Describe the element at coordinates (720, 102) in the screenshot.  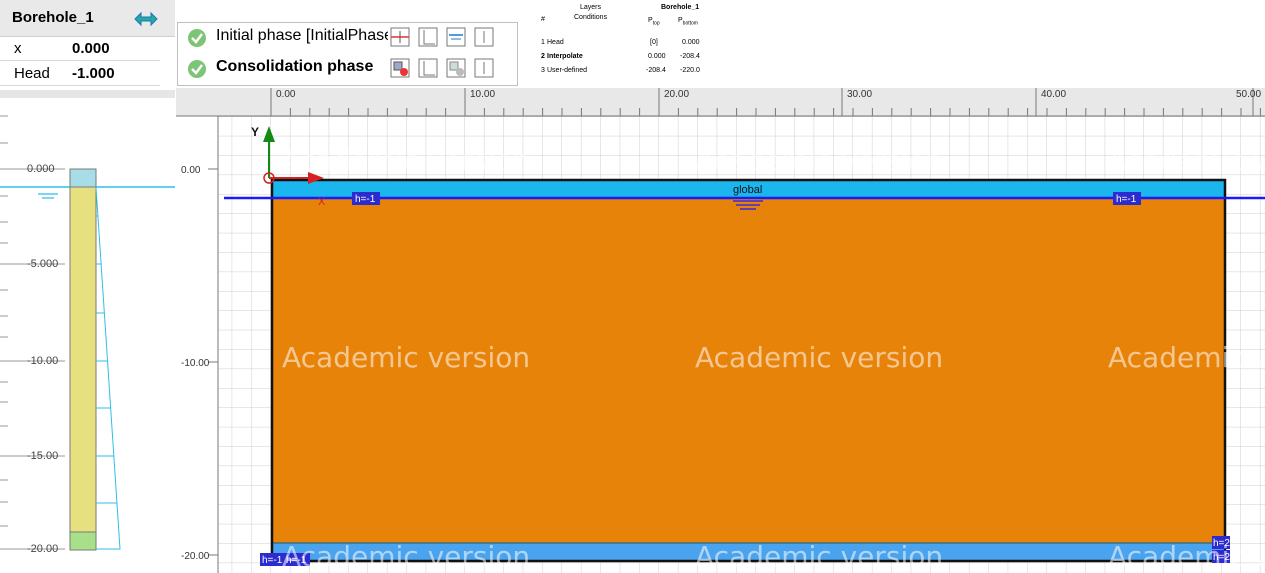
I see `x-ruler` at that location.